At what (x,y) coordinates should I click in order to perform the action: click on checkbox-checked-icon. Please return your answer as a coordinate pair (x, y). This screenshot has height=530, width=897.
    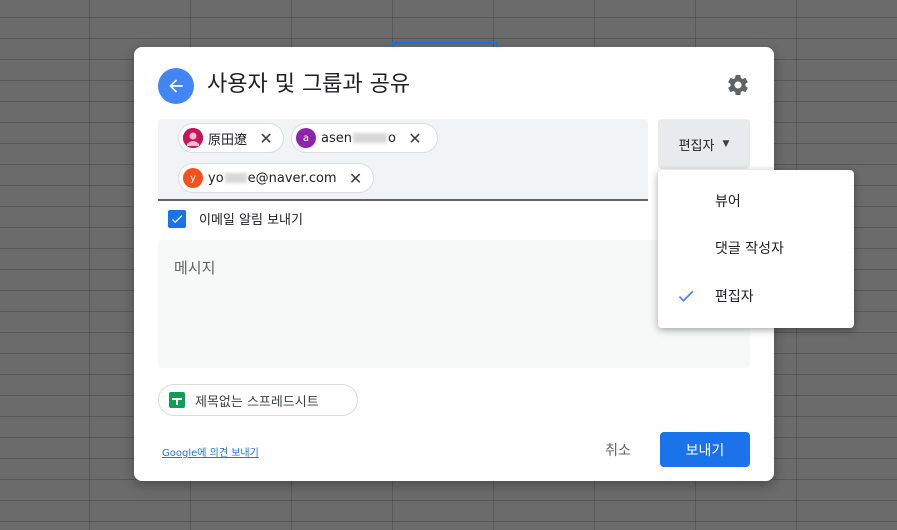
    Looking at the image, I should click on (177, 218).